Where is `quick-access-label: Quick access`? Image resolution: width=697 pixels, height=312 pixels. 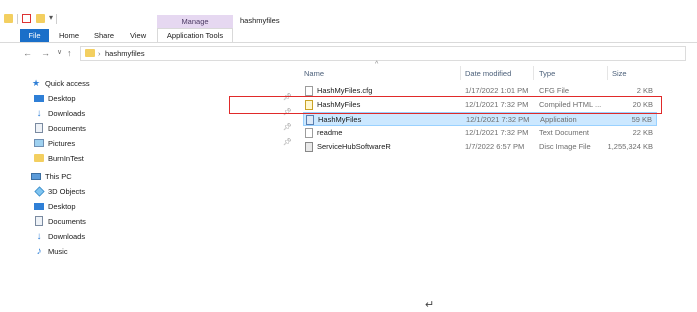
quick-access-label: Quick access is located at coordinates (67, 83).